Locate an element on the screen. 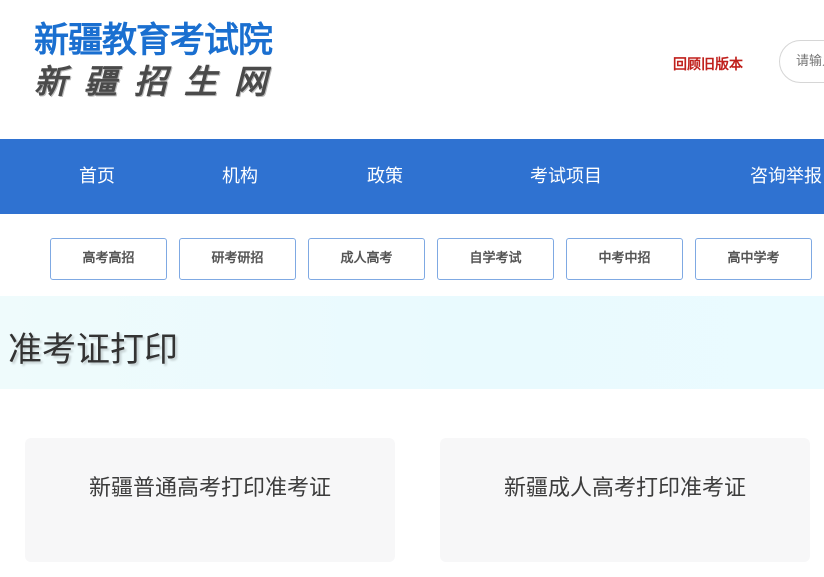 This screenshot has width=824, height=577. category-nav: 高考高招 研考研招 成人高考 自学考试 中考中招 高中学考 is located at coordinates (412, 255).